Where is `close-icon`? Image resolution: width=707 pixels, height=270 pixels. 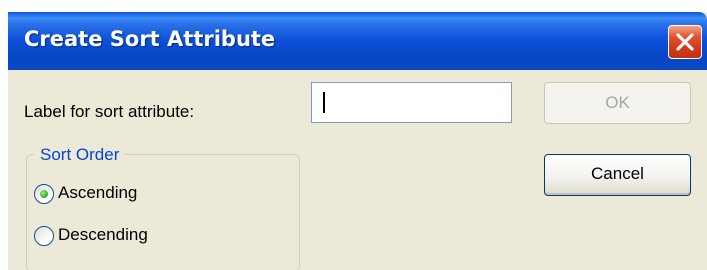 close-icon is located at coordinates (685, 42).